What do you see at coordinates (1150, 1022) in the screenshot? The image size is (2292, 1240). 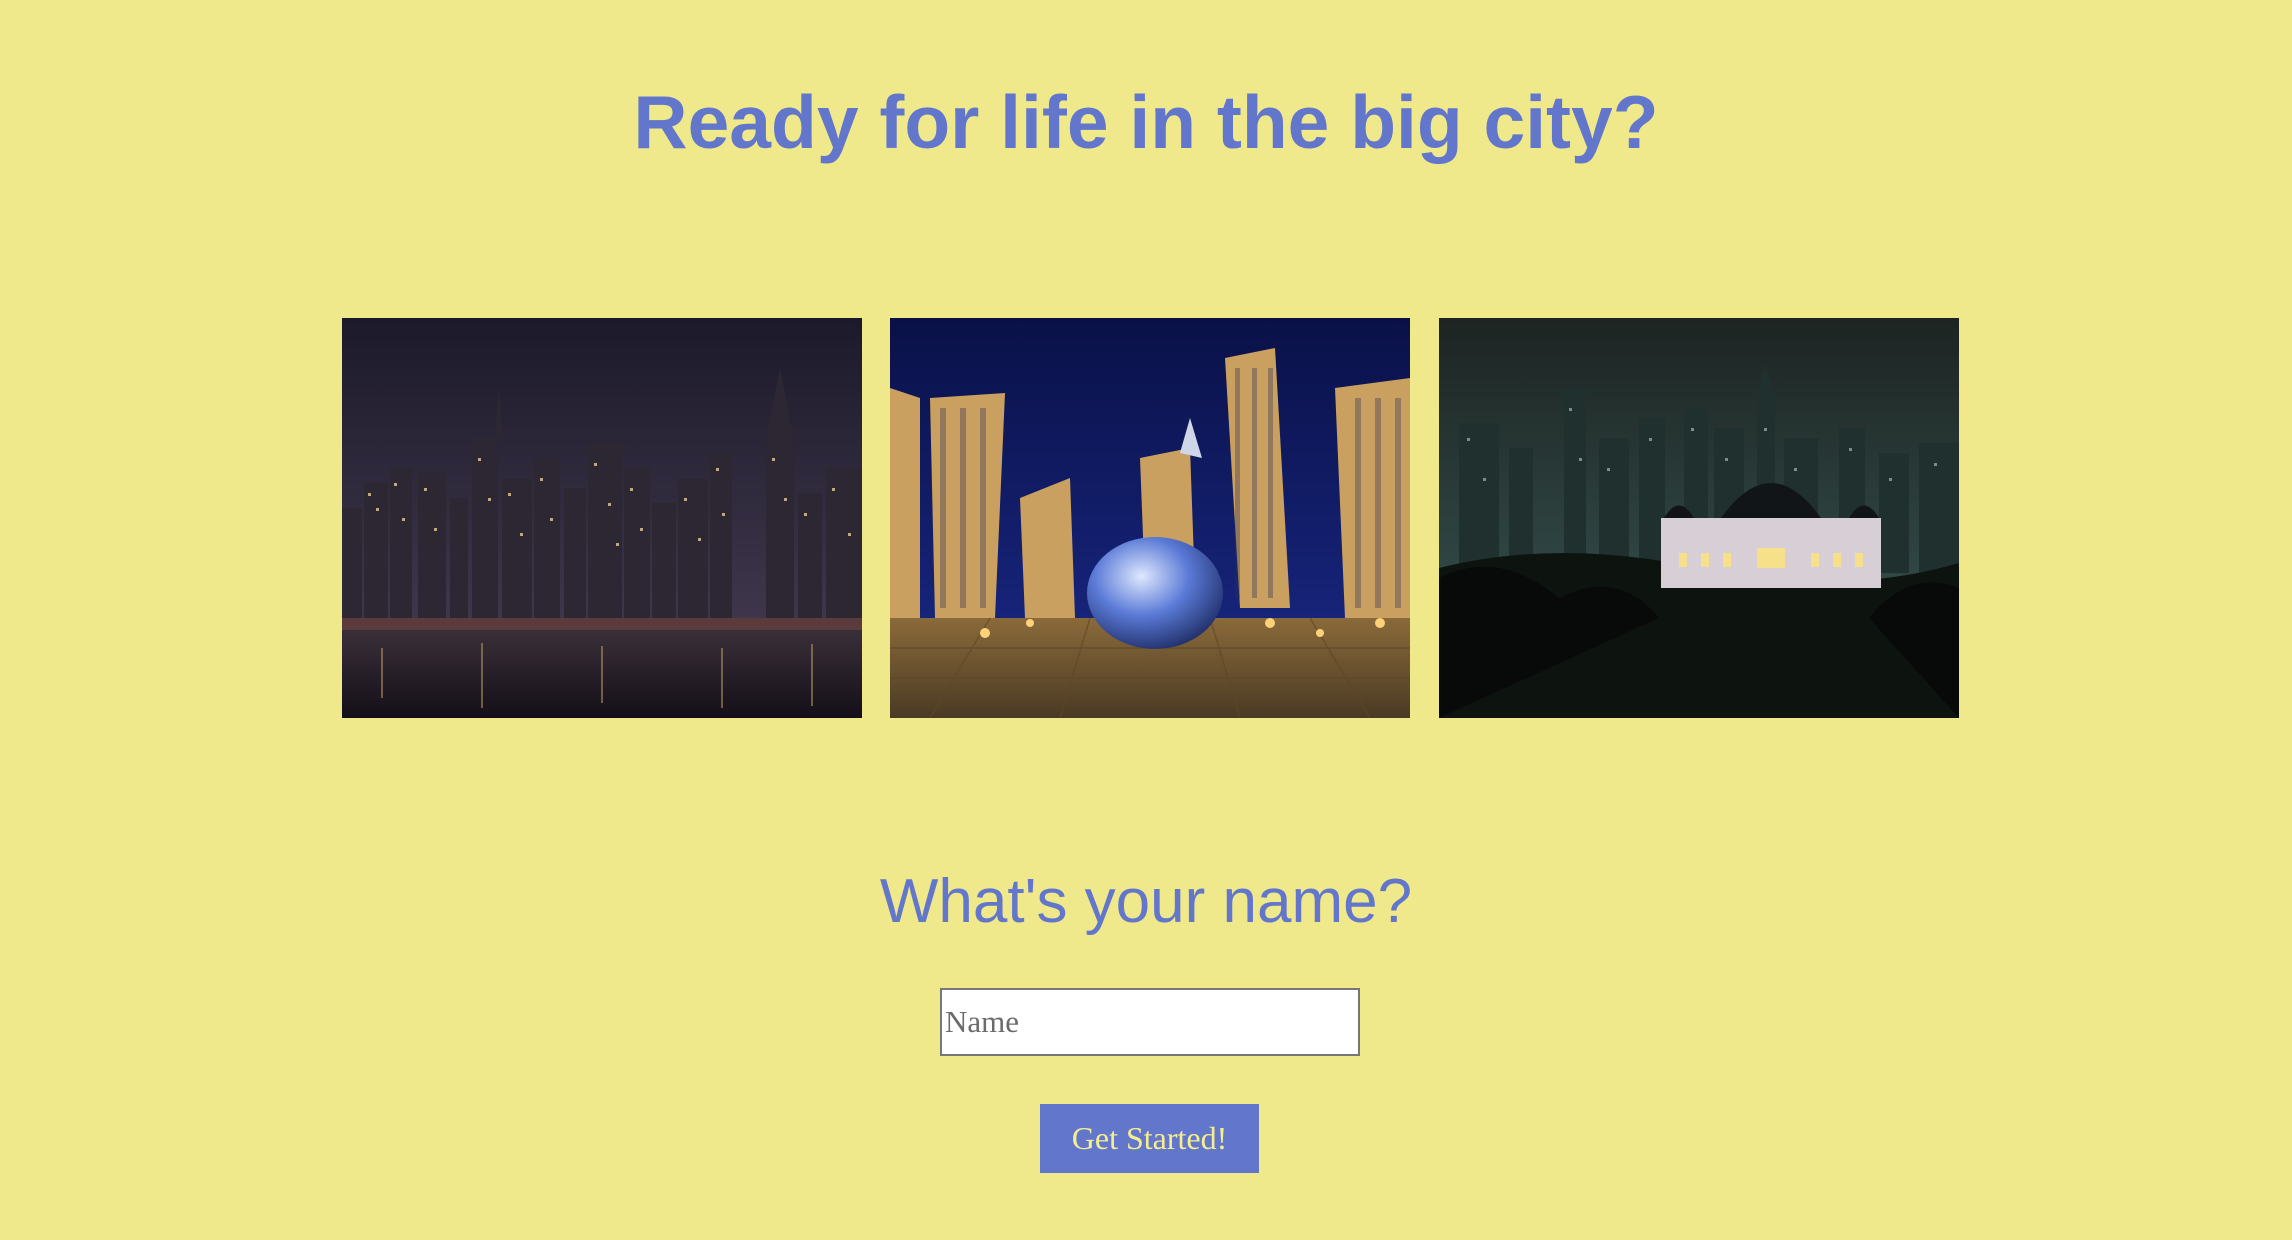 I see `name-input` at bounding box center [1150, 1022].